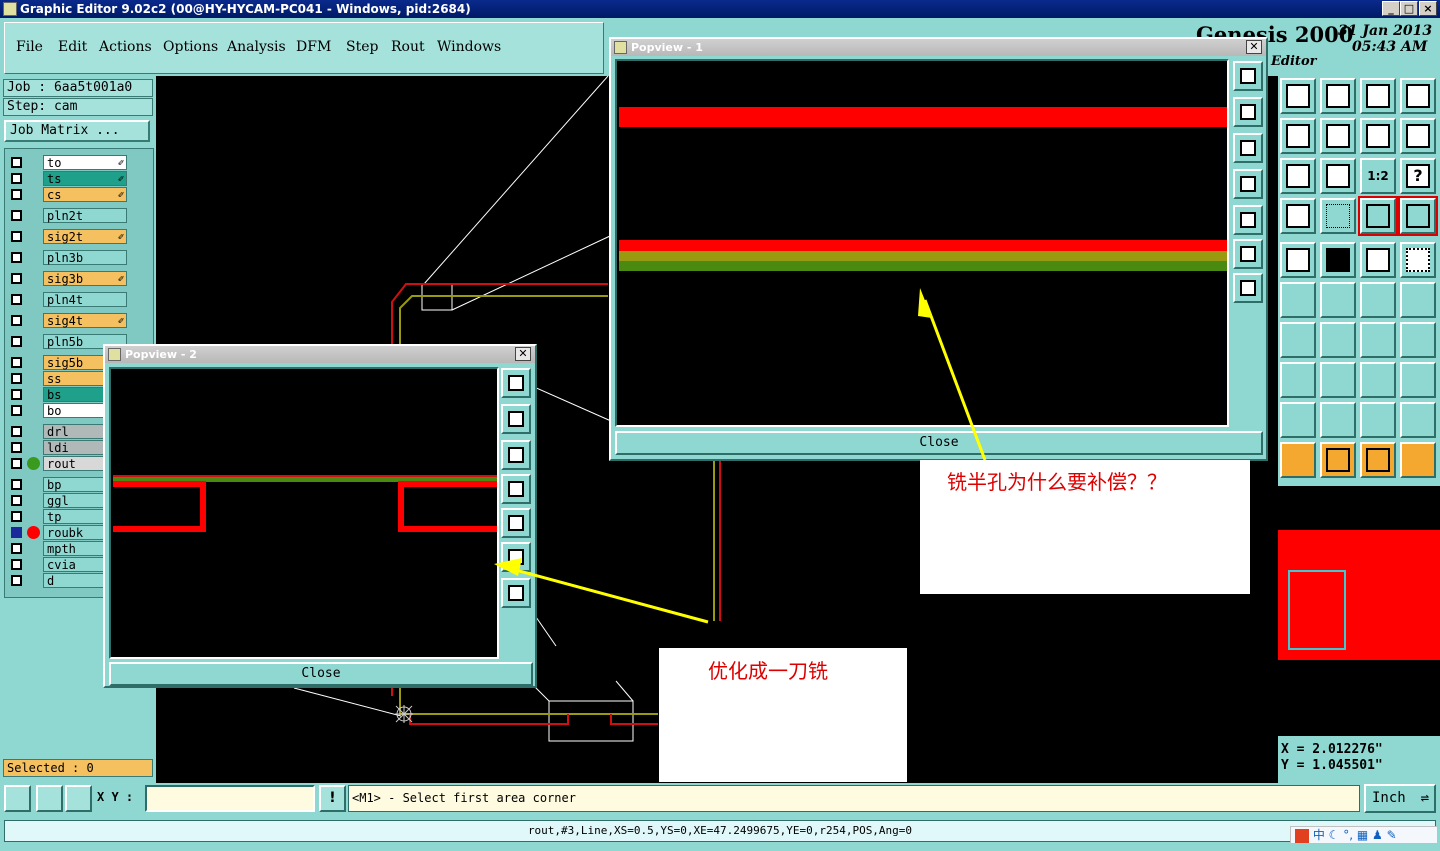 This screenshot has height=851, width=1440. What do you see at coordinates (740, 456) in the screenshot?
I see `annotation-arrows` at bounding box center [740, 456].